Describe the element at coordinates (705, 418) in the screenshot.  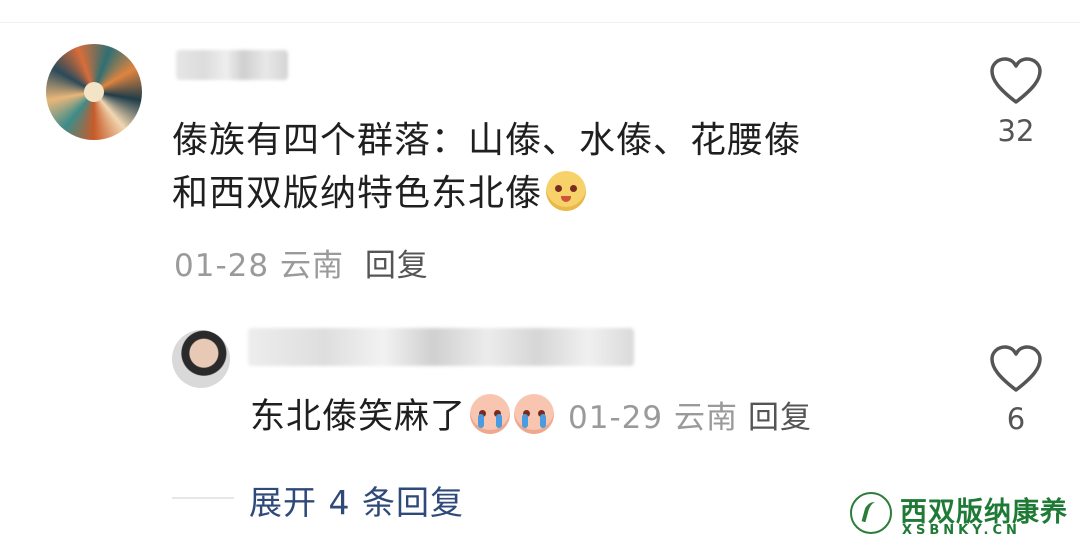
I see `reply-location: 云南` at that location.